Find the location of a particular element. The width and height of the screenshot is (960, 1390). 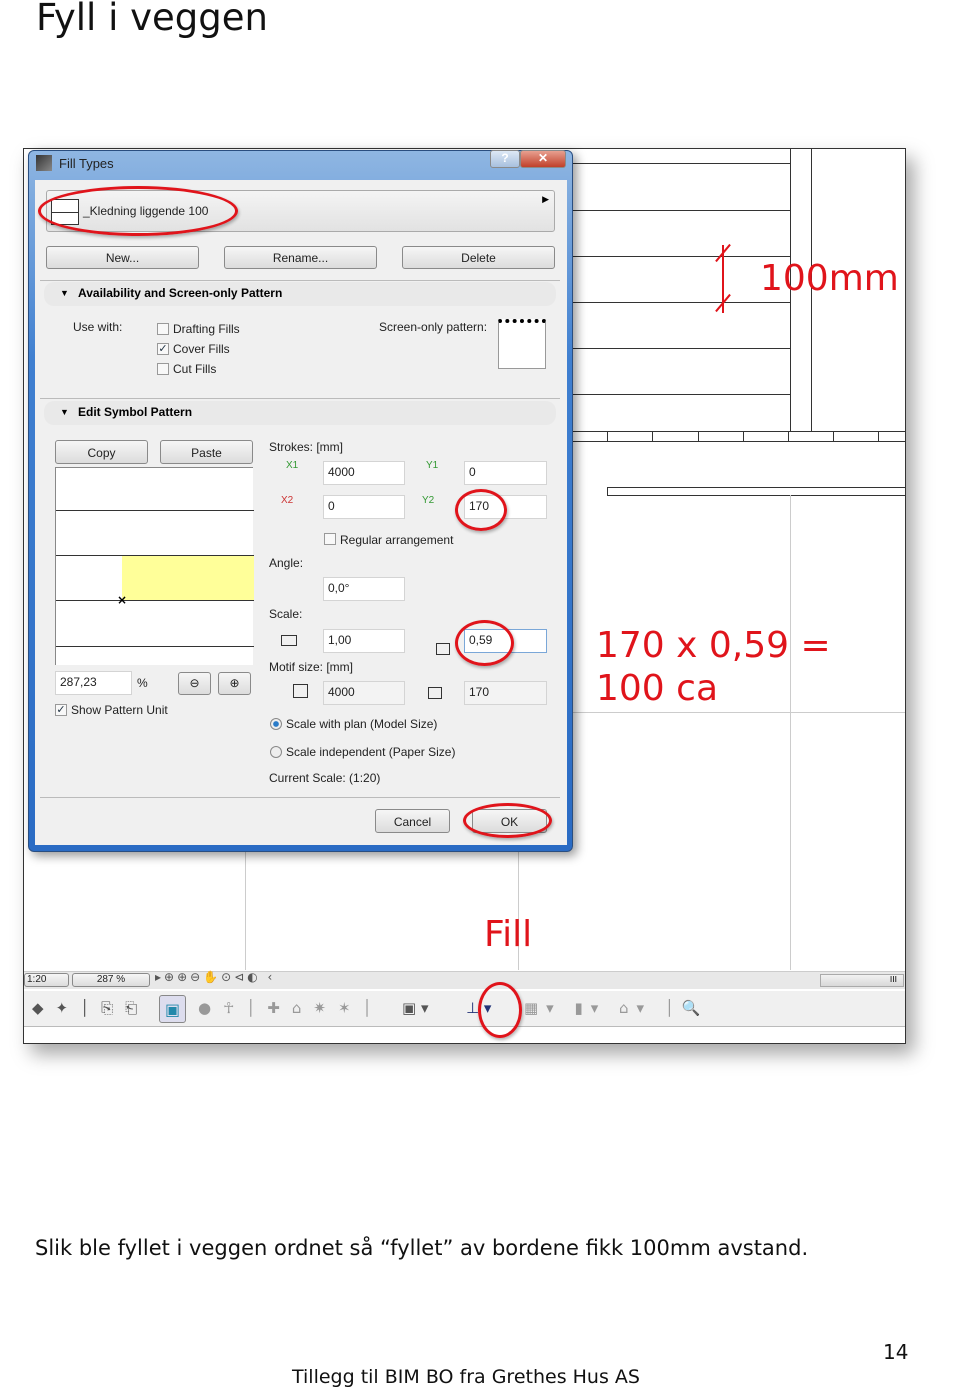

toolbar-active-button: ▣ is located at coordinates (172, 1009).